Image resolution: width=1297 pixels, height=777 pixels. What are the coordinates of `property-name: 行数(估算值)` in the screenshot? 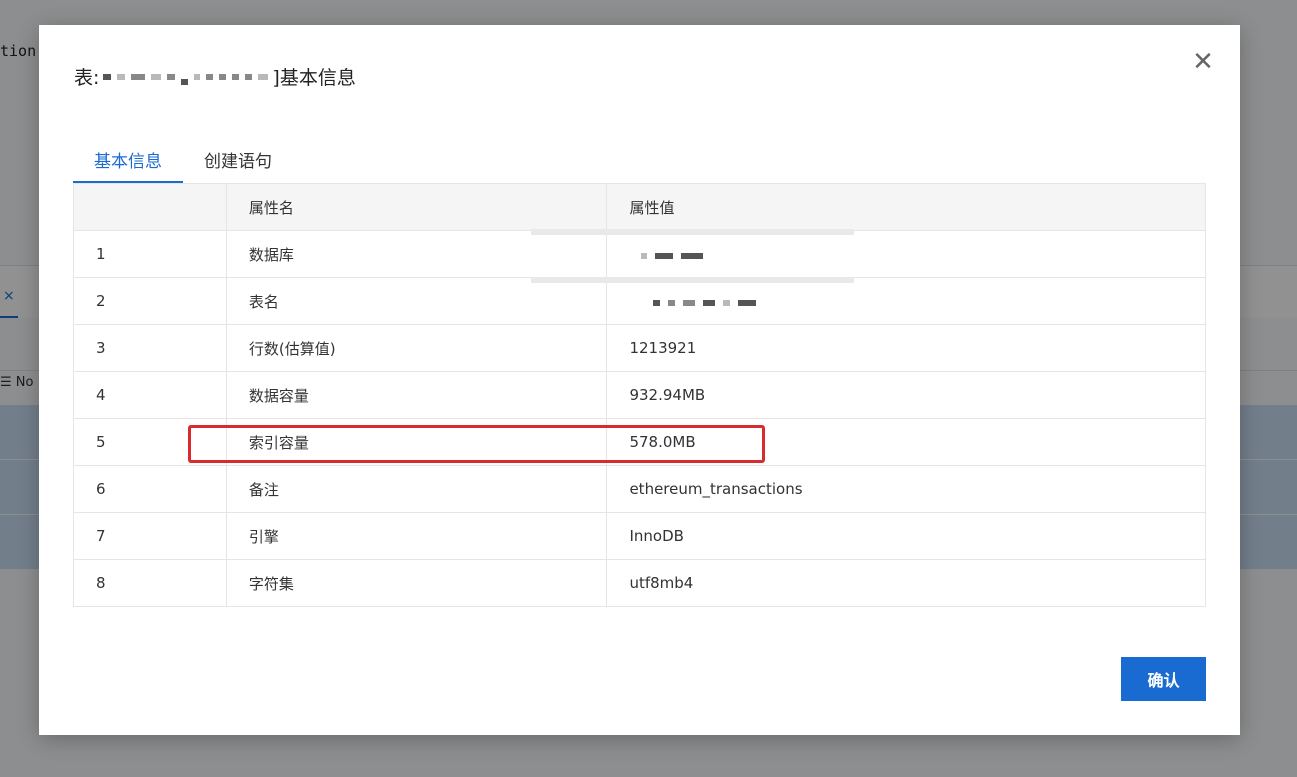 It's located at (416, 348).